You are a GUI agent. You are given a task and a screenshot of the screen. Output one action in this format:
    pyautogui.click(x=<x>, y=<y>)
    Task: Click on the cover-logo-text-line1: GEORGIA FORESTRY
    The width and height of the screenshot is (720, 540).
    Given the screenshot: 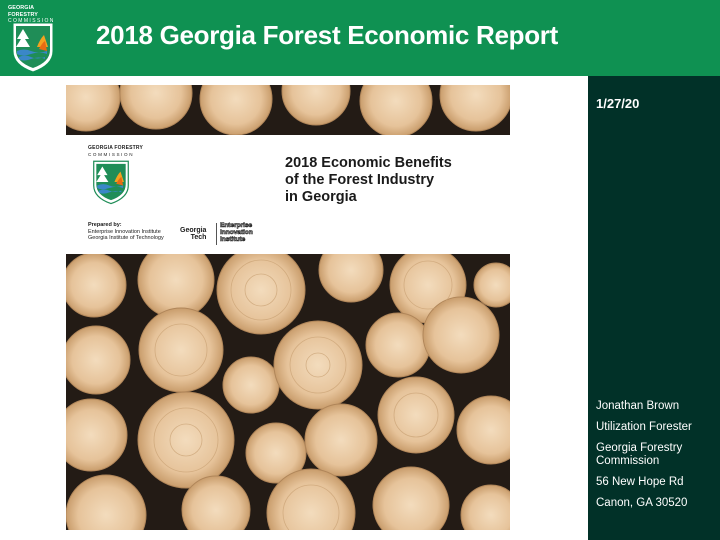 What is the action you would take?
    pyautogui.click(x=116, y=148)
    